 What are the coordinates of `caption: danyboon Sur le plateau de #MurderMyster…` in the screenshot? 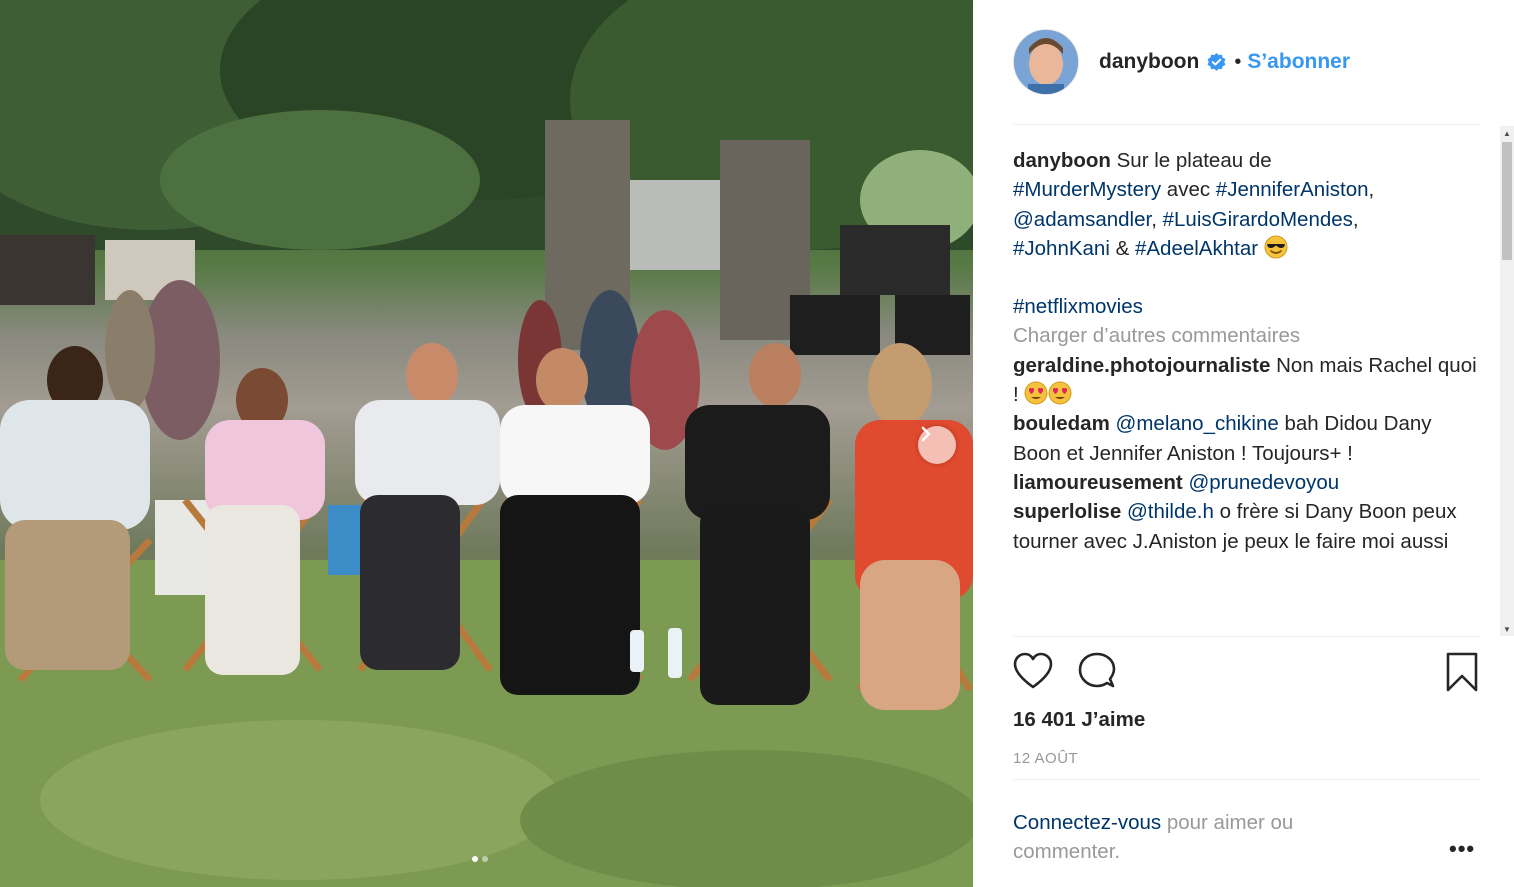 It's located at (1246, 204).